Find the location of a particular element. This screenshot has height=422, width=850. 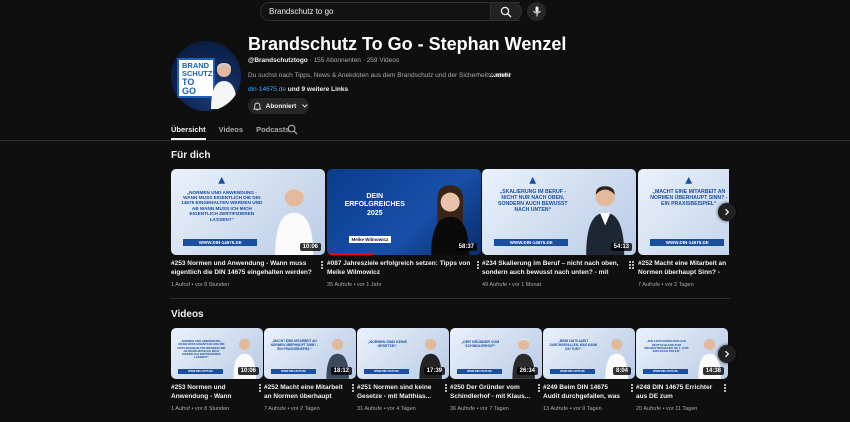

channel-search-icon is located at coordinates (292, 129).